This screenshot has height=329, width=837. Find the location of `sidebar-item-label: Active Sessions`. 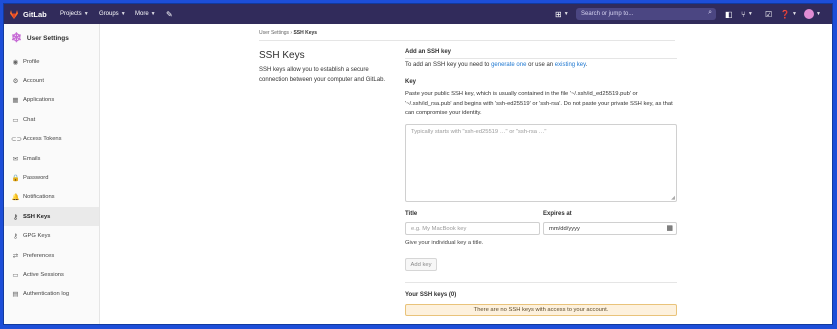

sidebar-item-label: Active Sessions is located at coordinates (43, 274).